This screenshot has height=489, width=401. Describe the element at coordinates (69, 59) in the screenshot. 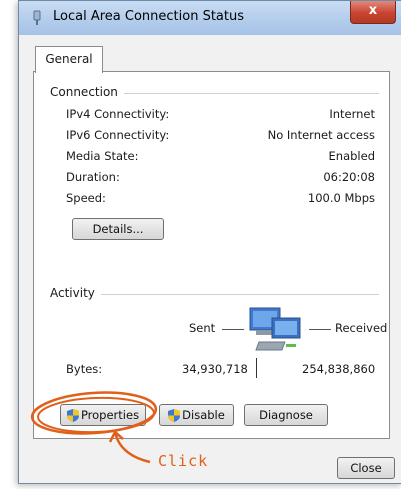

I see `tab-general: General` at that location.